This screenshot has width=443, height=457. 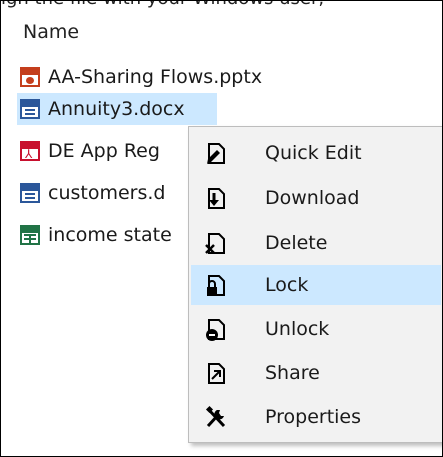 I want to click on excel-file-icon, so click(x=30, y=235).